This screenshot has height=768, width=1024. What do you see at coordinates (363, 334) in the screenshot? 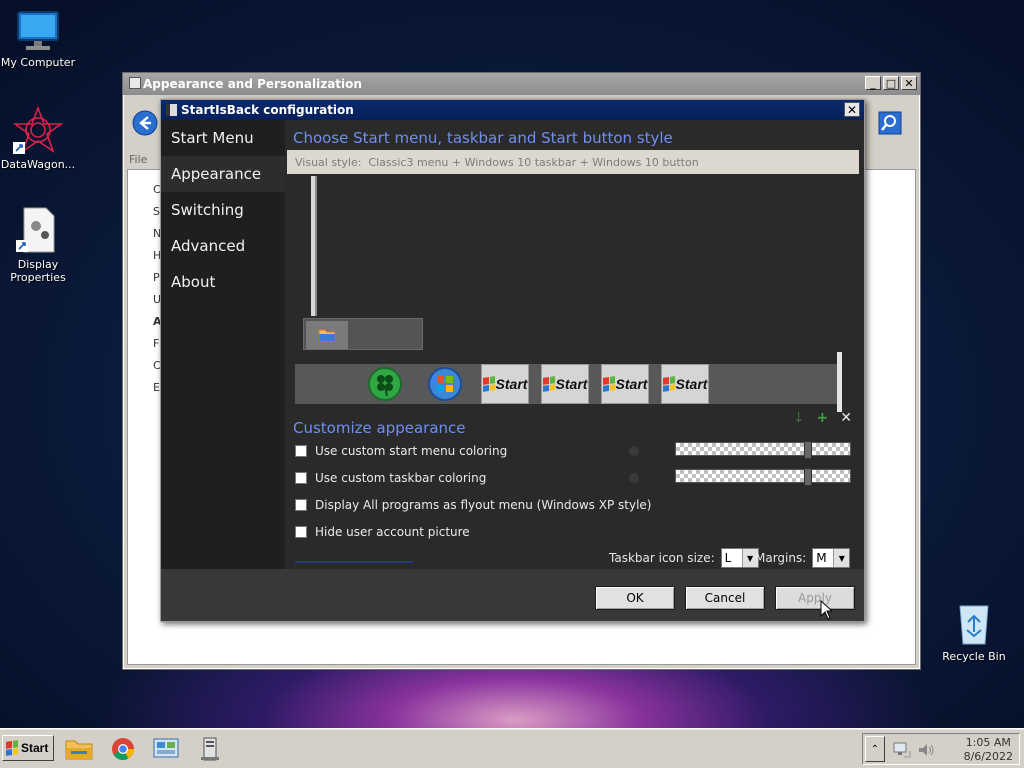
I see `taskbar-preview` at bounding box center [363, 334].